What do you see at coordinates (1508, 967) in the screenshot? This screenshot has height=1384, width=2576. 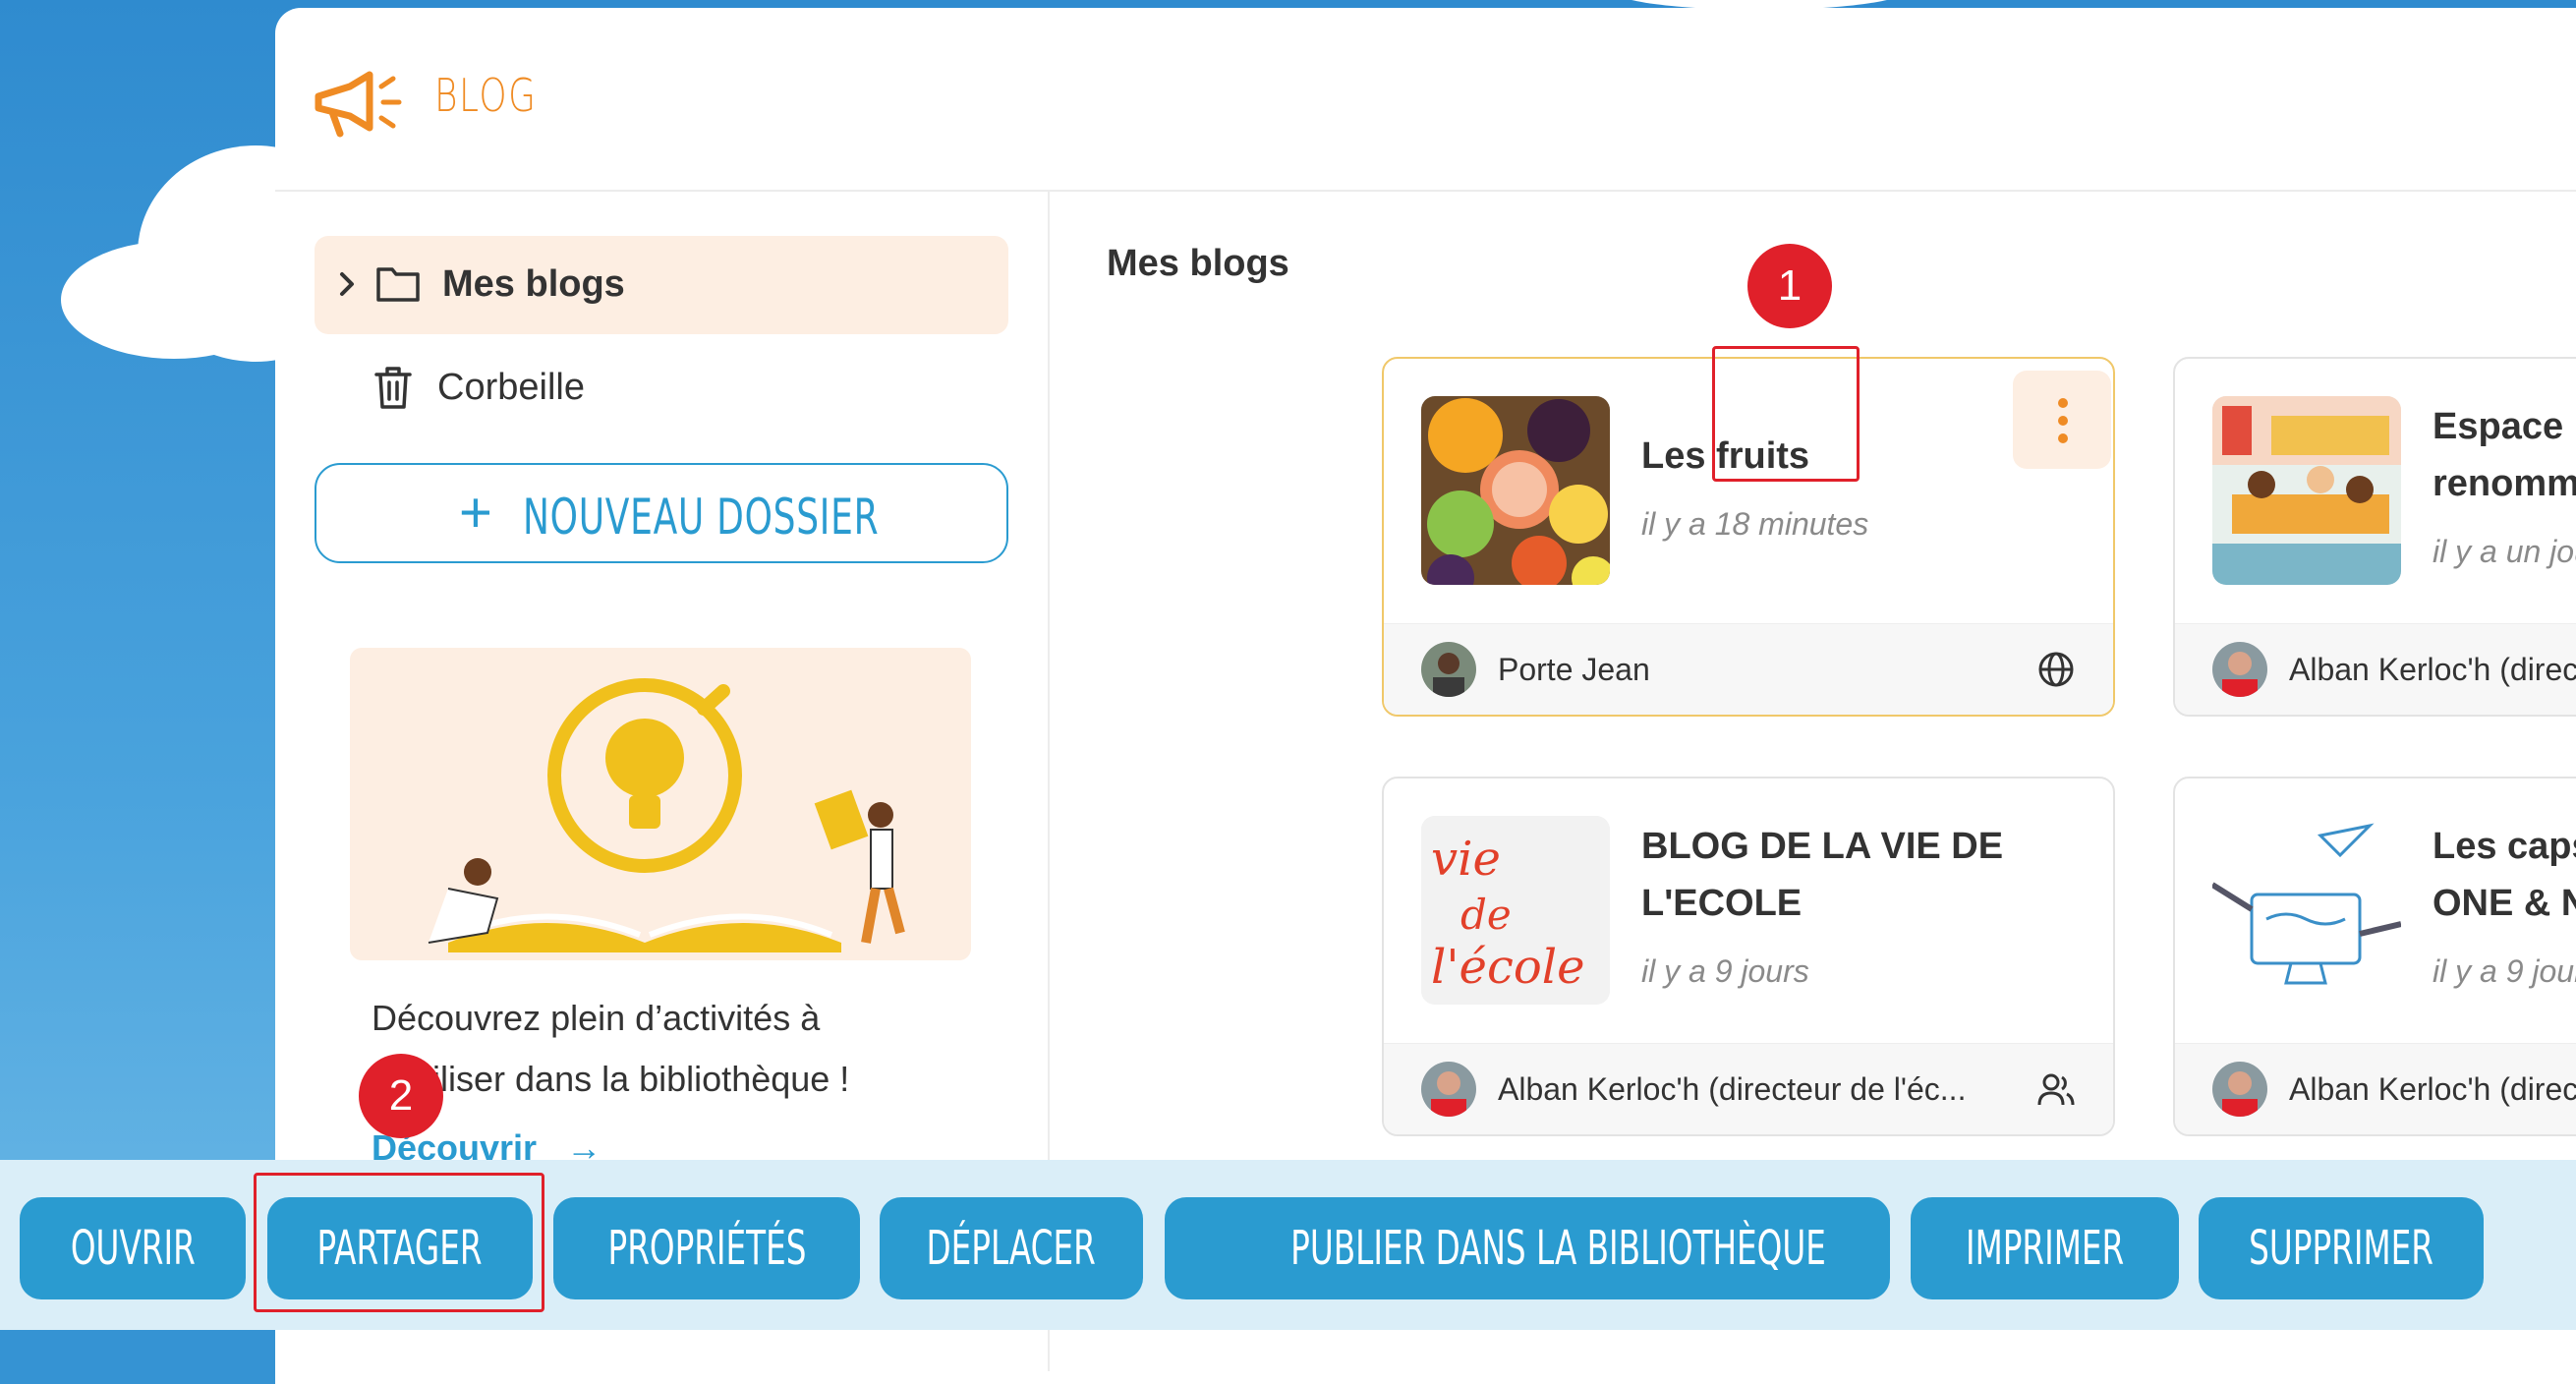 I see `svg-text: l'école` at bounding box center [1508, 967].